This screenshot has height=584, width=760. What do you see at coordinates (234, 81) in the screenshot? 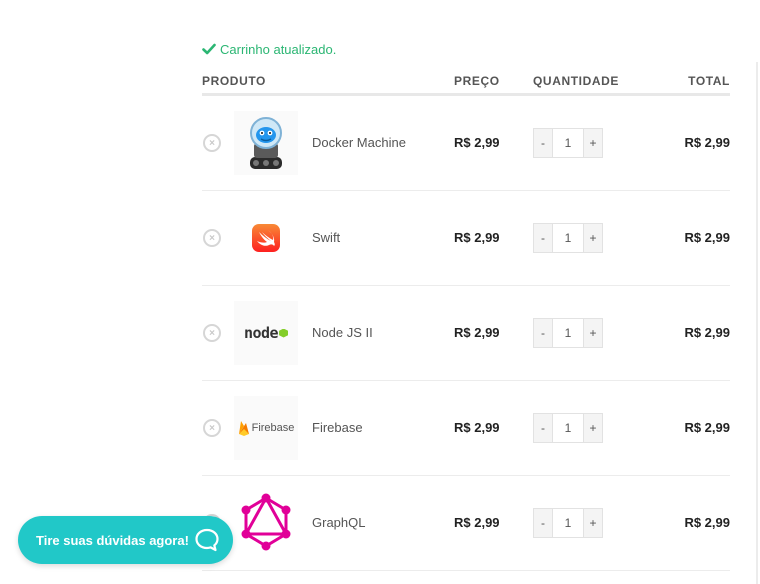
I see `header-product: PRODUTO` at bounding box center [234, 81].